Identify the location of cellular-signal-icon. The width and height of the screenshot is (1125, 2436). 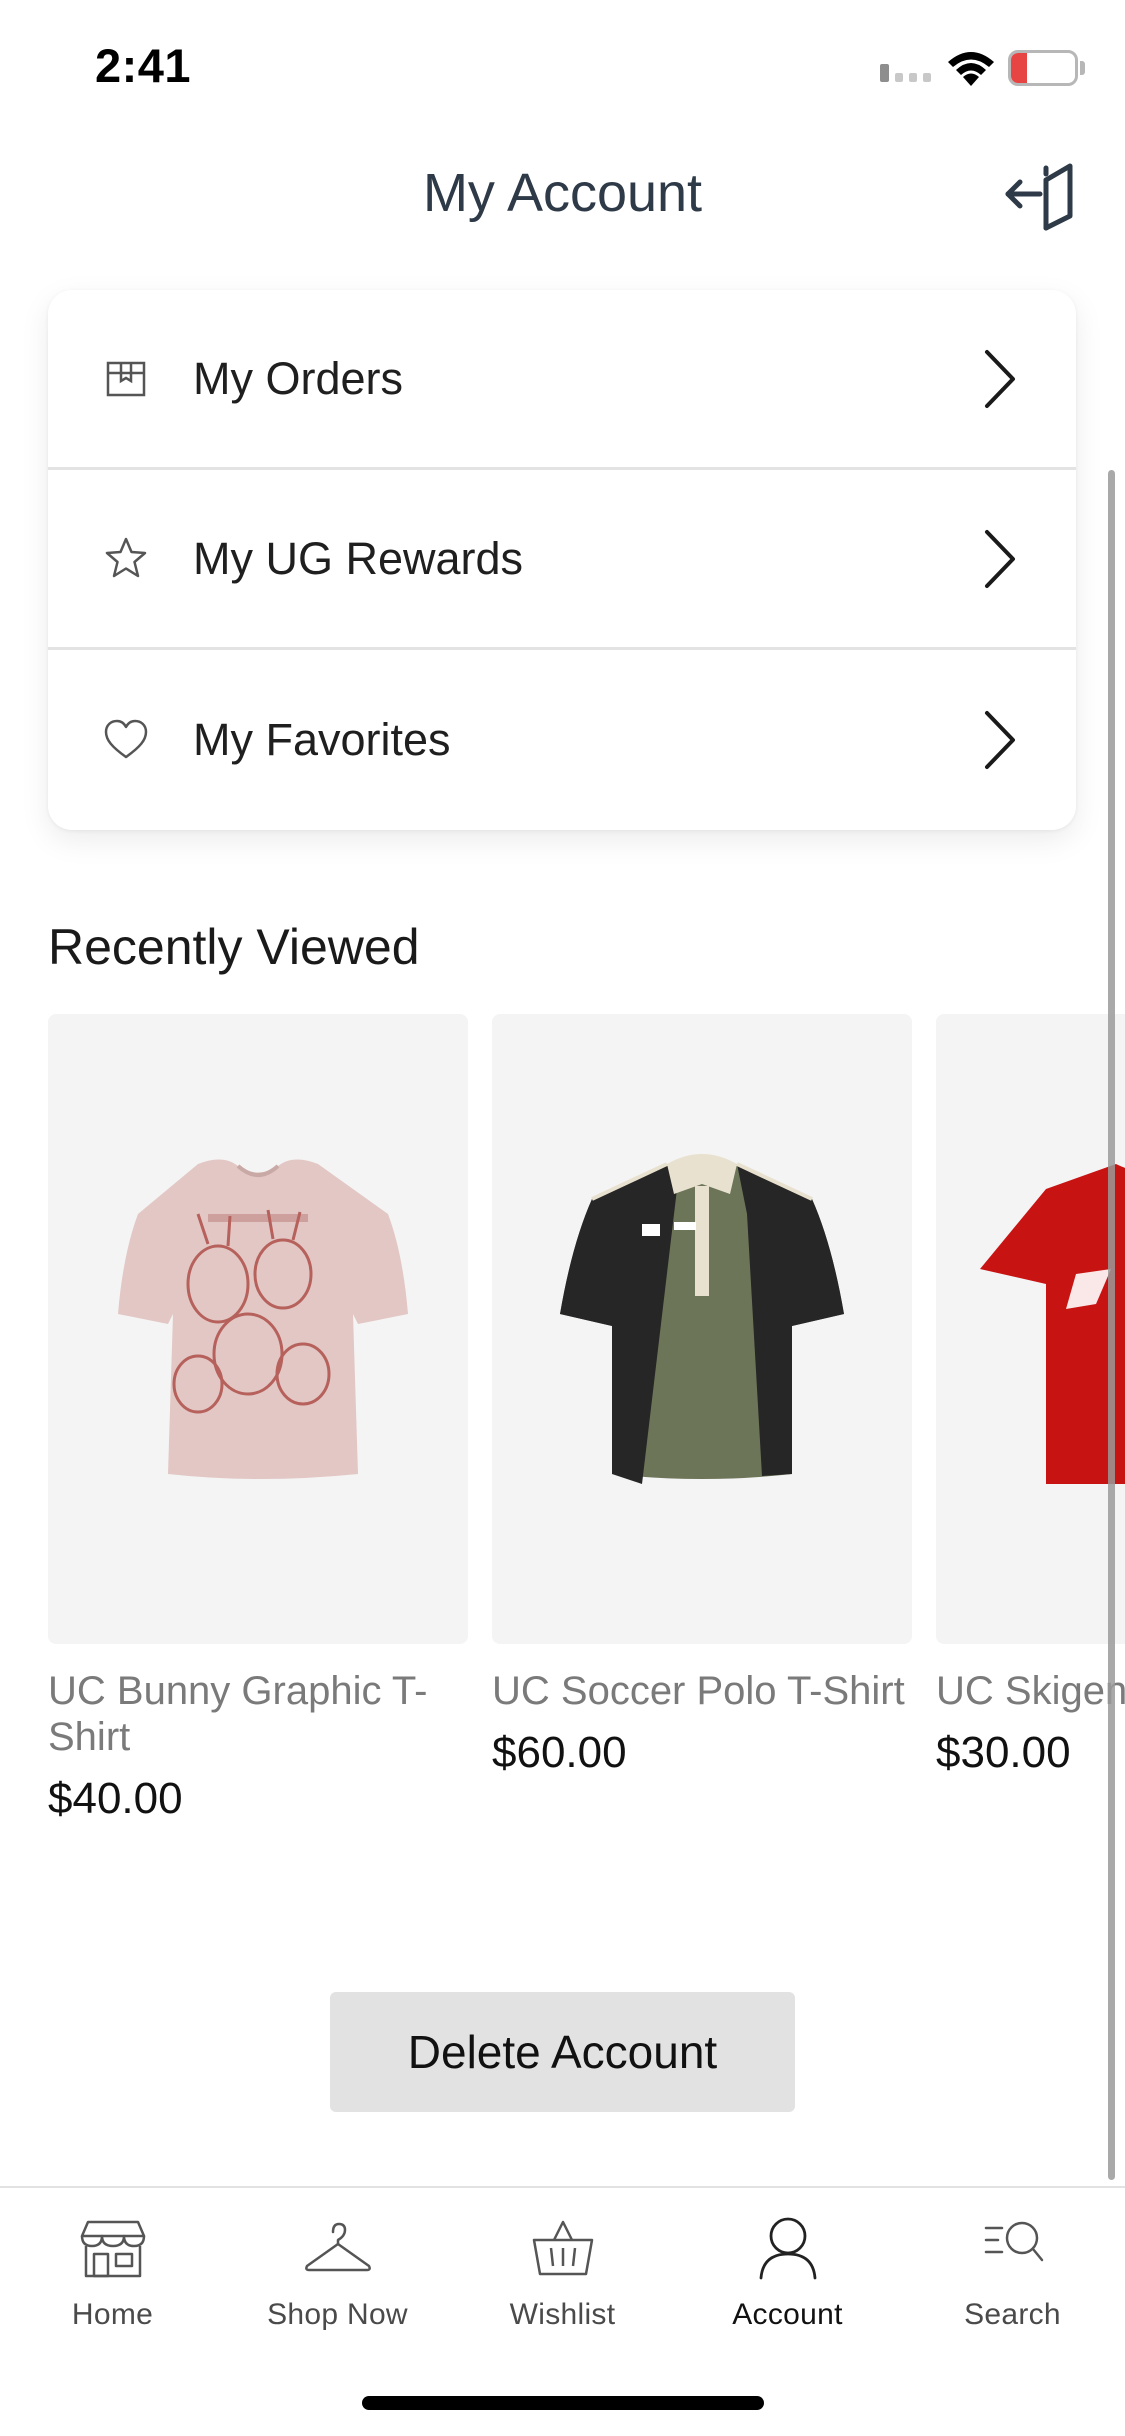
(905, 73).